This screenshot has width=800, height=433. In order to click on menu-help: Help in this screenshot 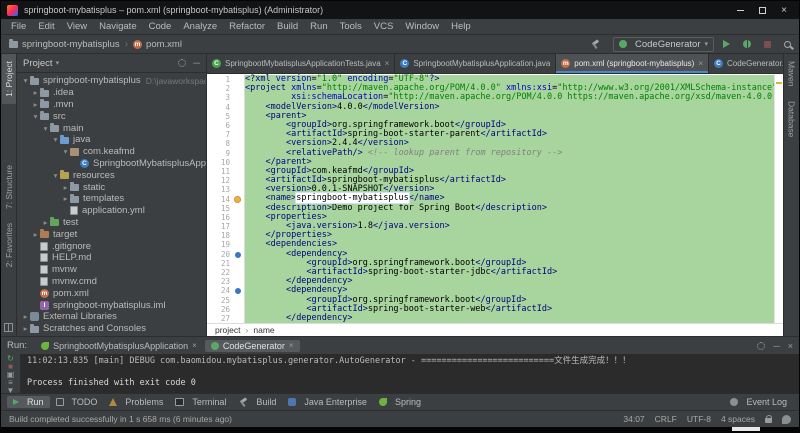, I will do `click(461, 26)`.